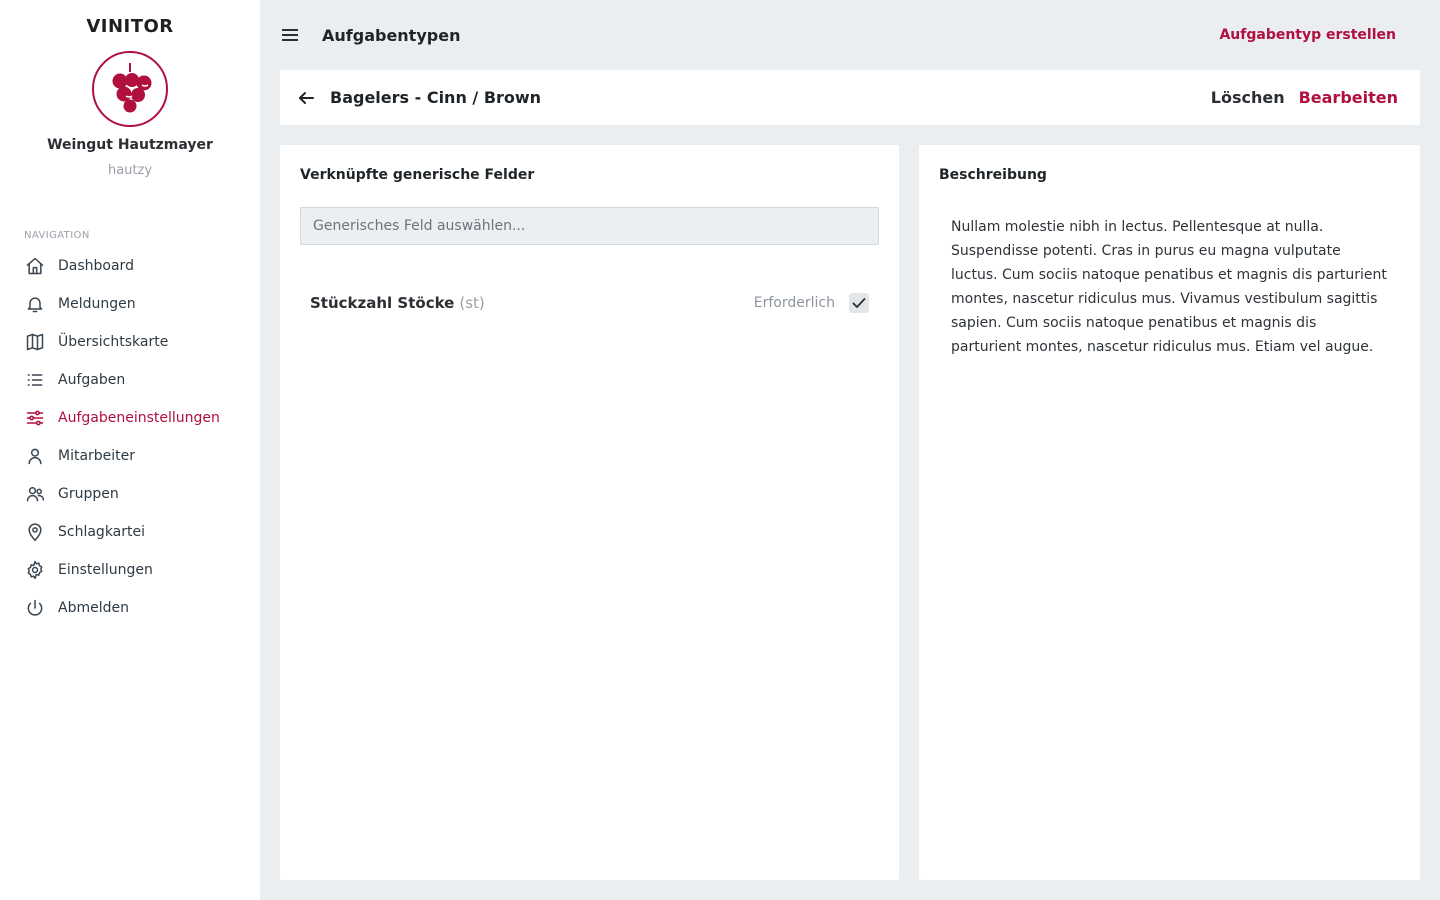 The width and height of the screenshot is (1440, 900). What do you see at coordinates (35, 494) in the screenshot?
I see `users-icon` at bounding box center [35, 494].